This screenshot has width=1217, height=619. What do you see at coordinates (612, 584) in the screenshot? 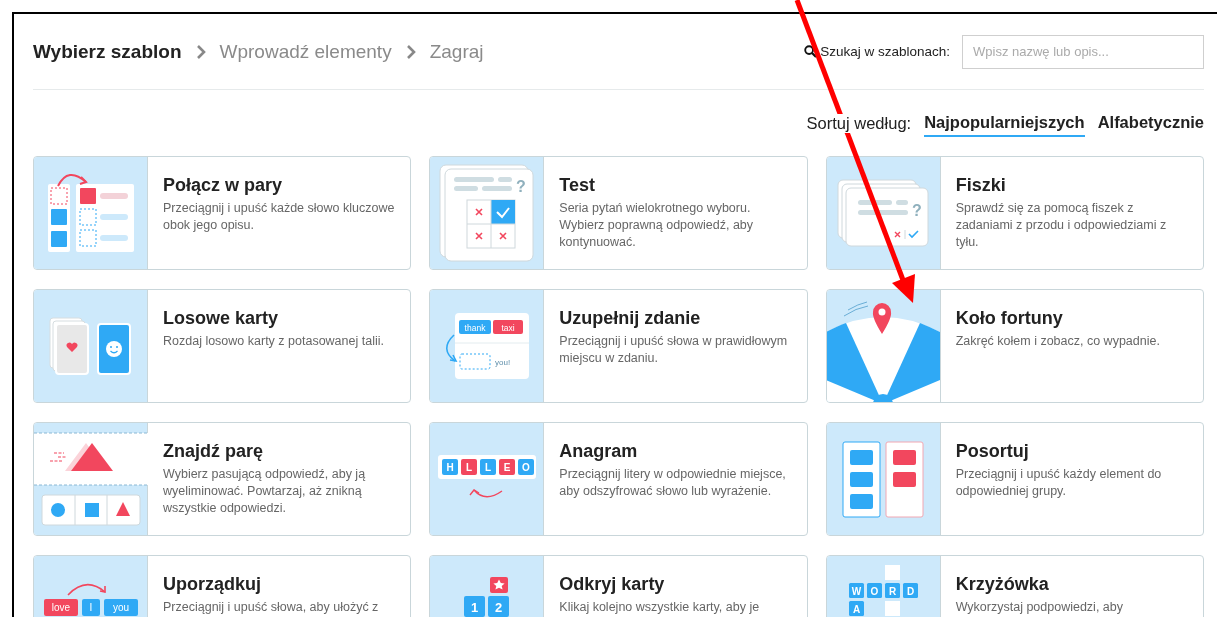
I see `template-title: Odkryj karty` at bounding box center [612, 584].